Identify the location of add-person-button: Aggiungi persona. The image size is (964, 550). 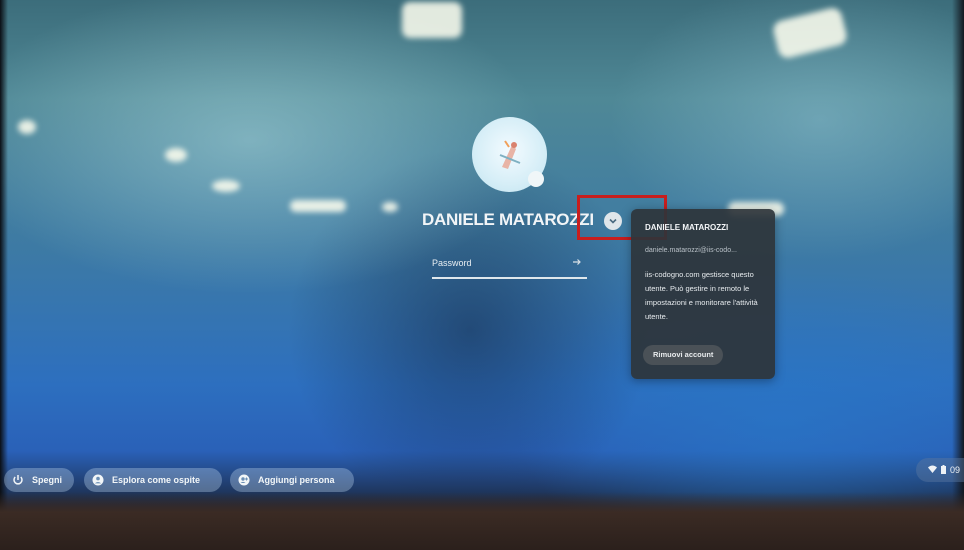
(292, 480).